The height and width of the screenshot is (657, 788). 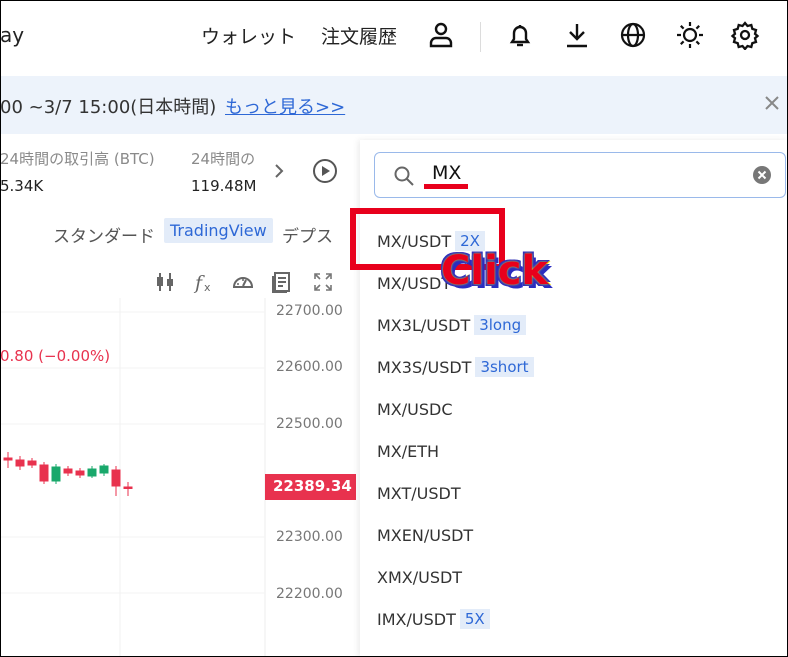 What do you see at coordinates (218, 230) in the screenshot?
I see `tab-tradingview: TradingView` at bounding box center [218, 230].